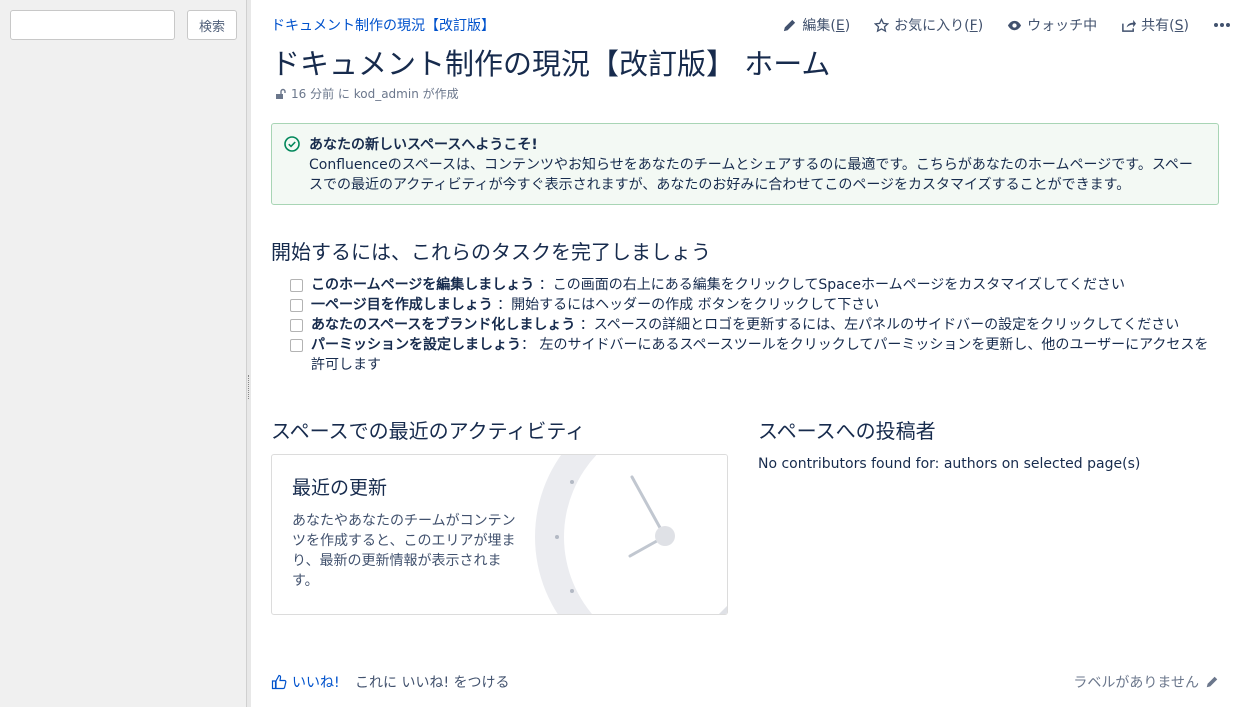  I want to click on share-icon, so click(1129, 25).